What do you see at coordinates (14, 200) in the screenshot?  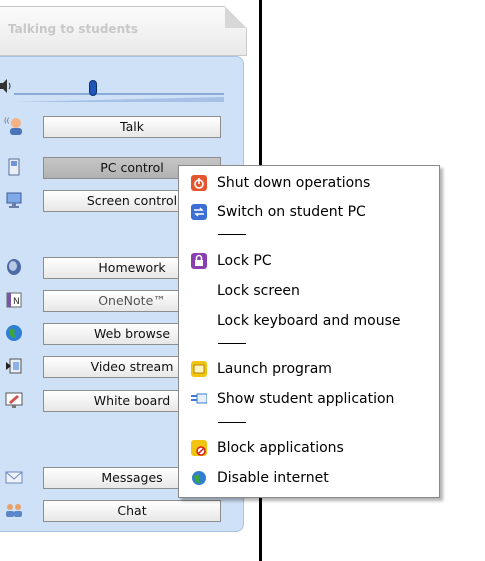 I see `screen-control-icon` at bounding box center [14, 200].